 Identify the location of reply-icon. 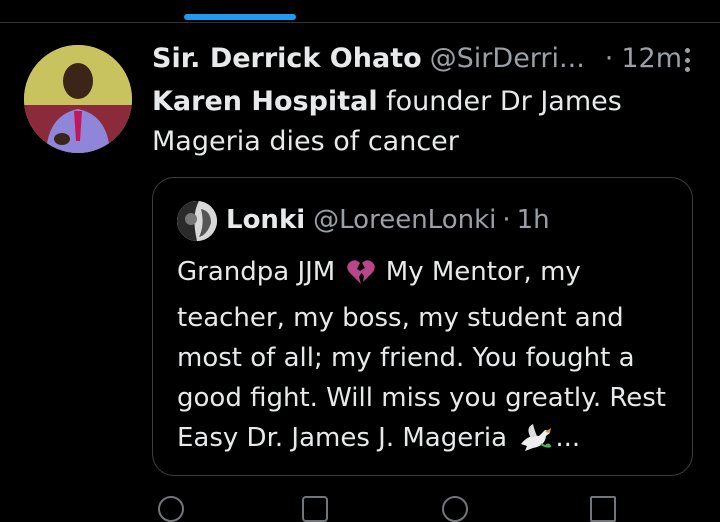
(171, 509).